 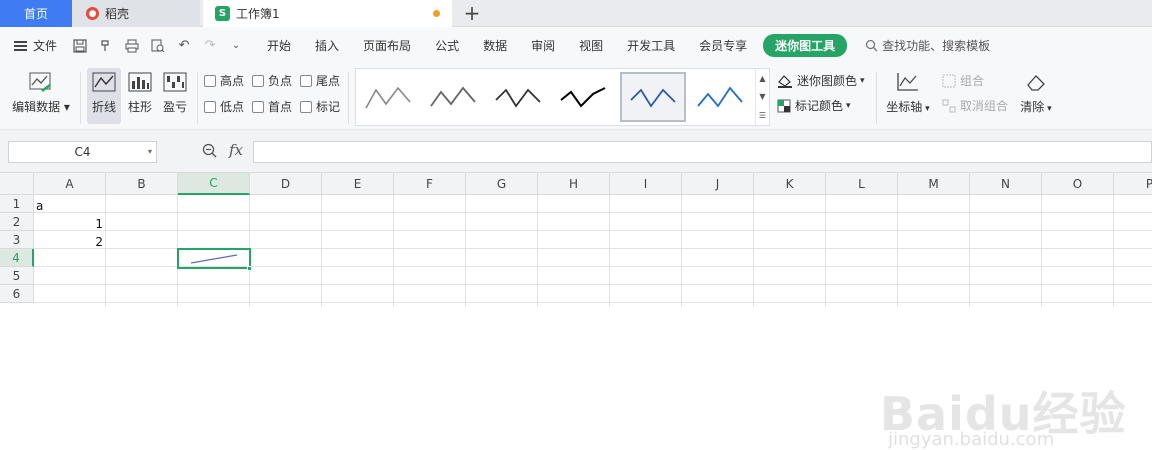 I want to click on last-point-checkbox: 尾点, so click(x=320, y=80).